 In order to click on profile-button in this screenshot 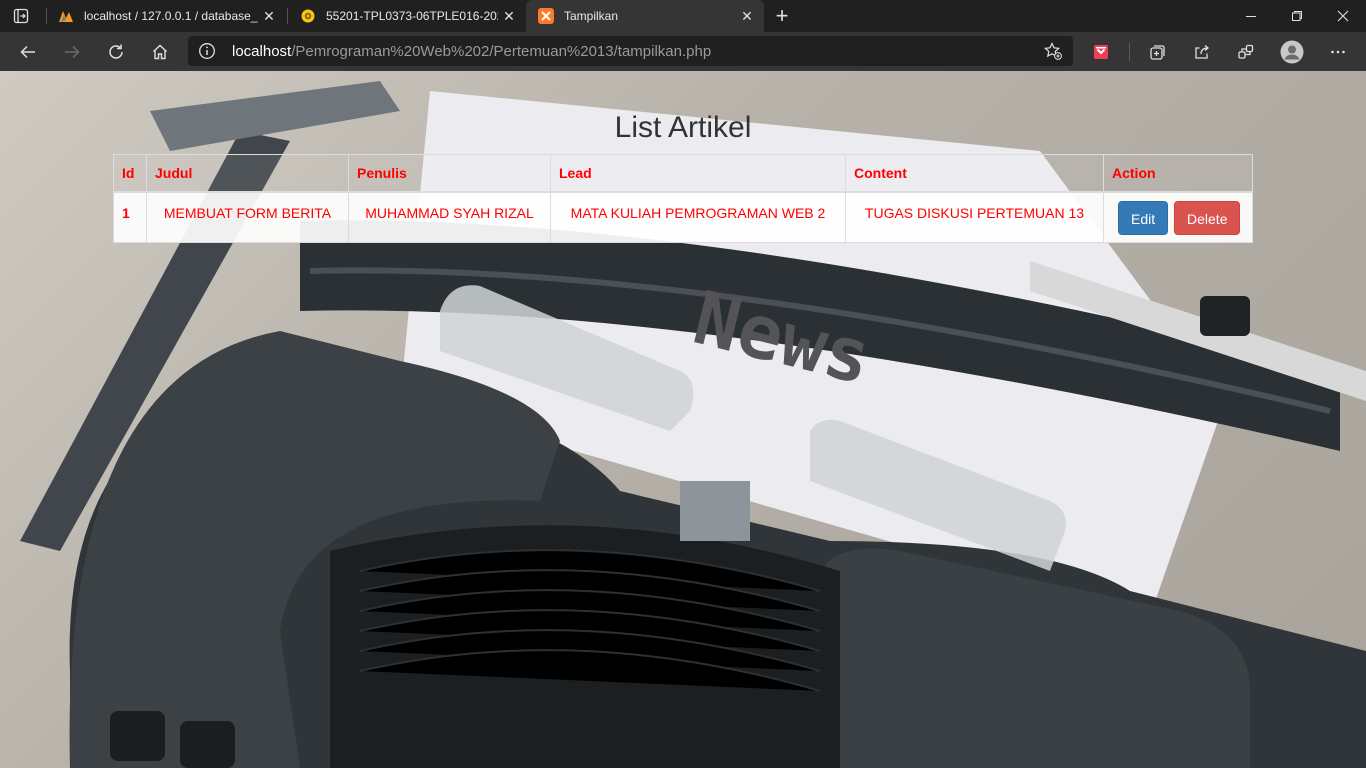, I will do `click(1292, 52)`.